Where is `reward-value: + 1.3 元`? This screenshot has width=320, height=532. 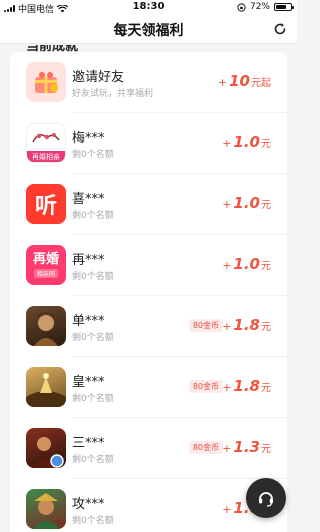 reward-value: + 1.3 元 is located at coordinates (246, 447).